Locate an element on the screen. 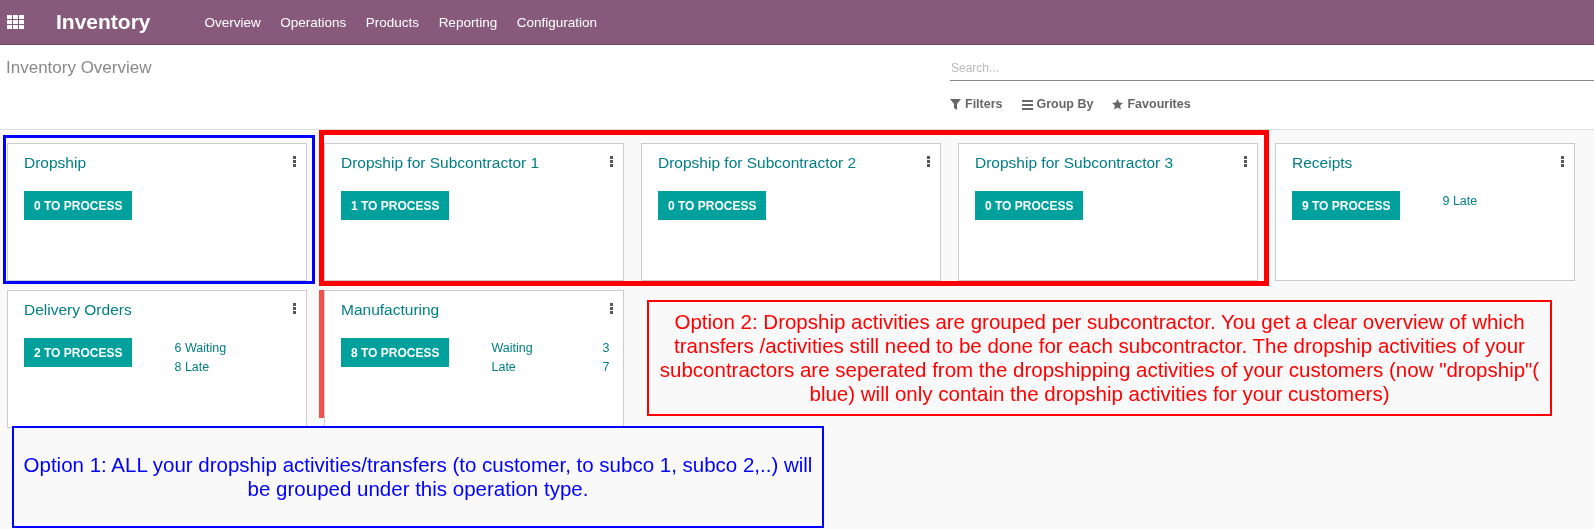 The image size is (1594, 529). menu-item: Overview is located at coordinates (232, 22).